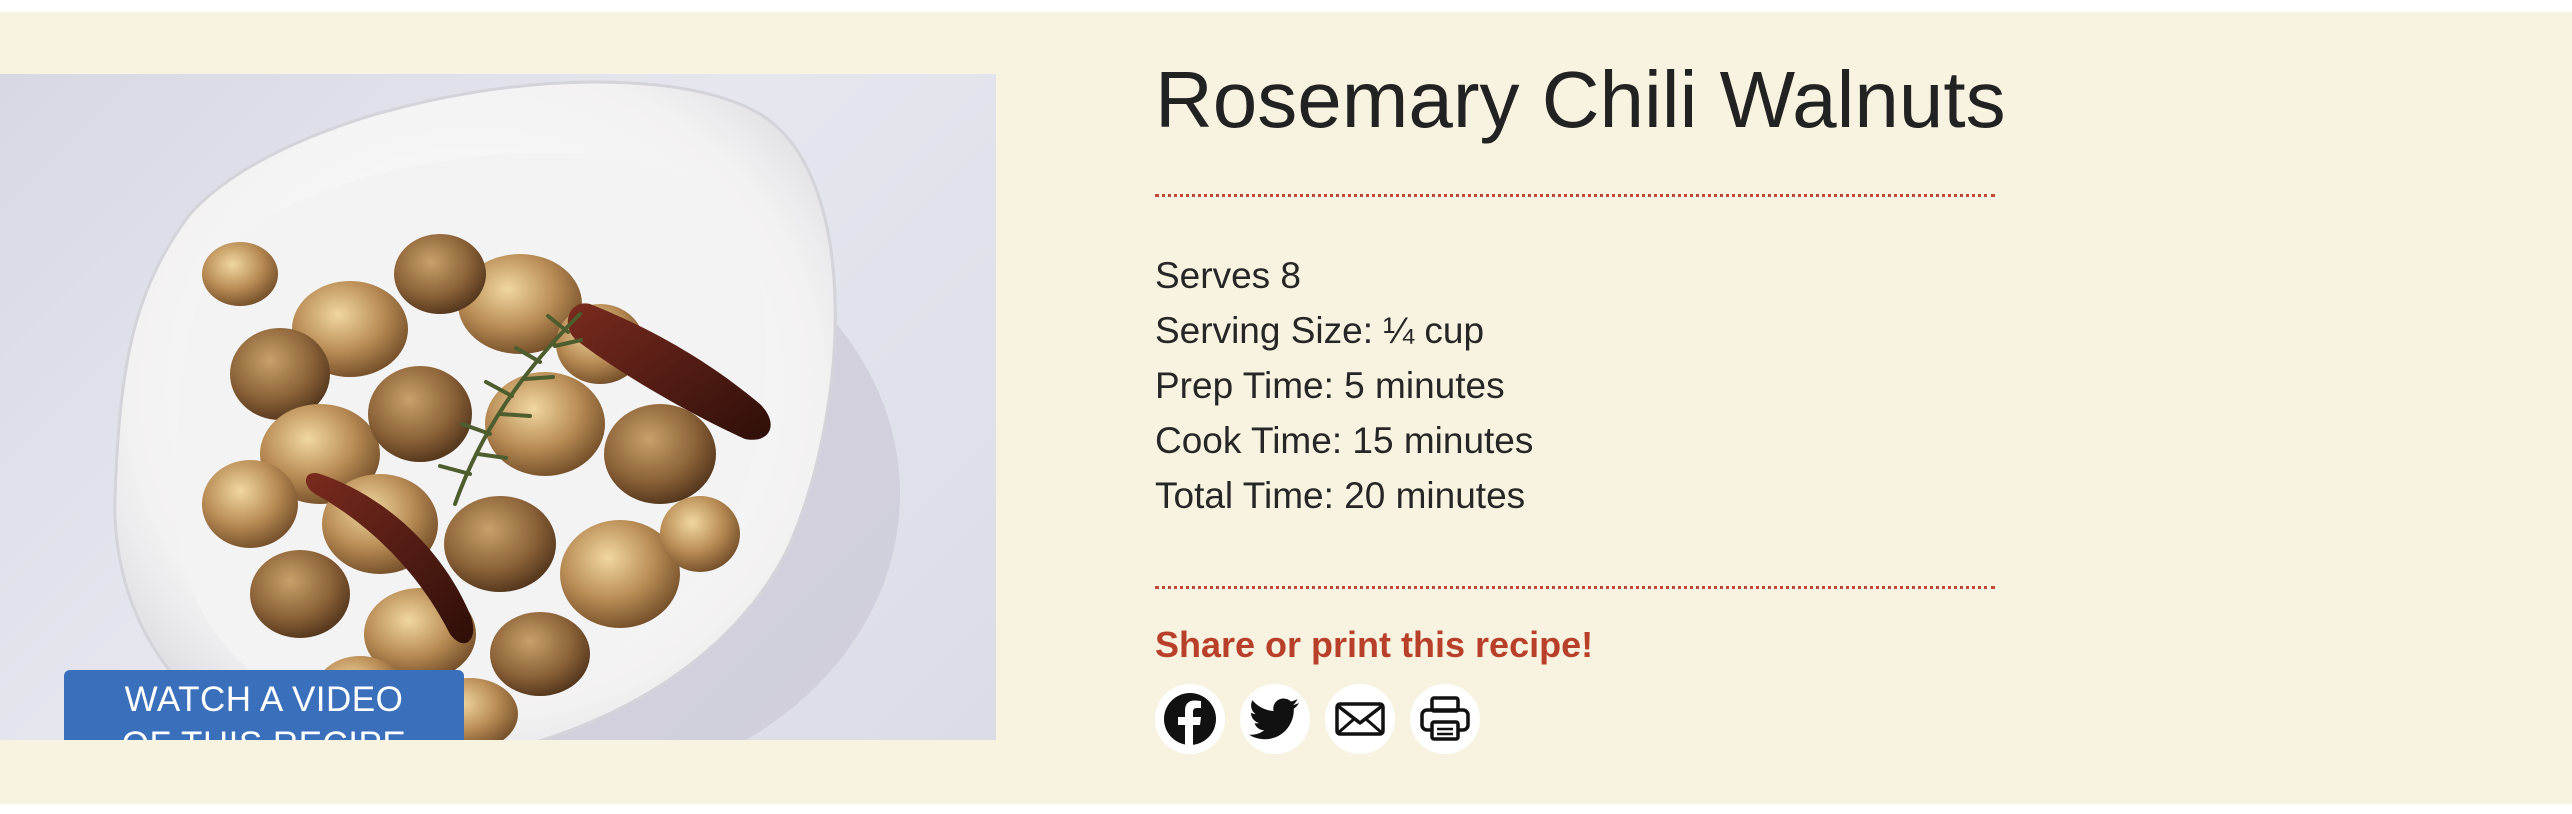 This screenshot has width=2572, height=814. I want to click on print-icon, so click(1445, 718).